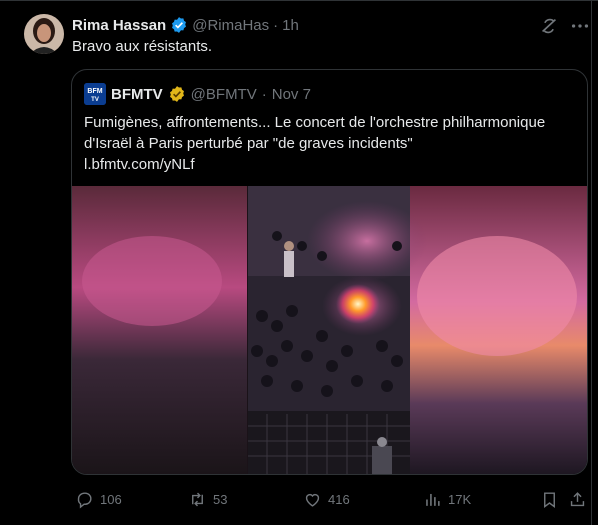 Image resolution: width=598 pixels, height=525 pixels. What do you see at coordinates (290, 25) in the screenshot?
I see `tweet-time: 1h` at bounding box center [290, 25].